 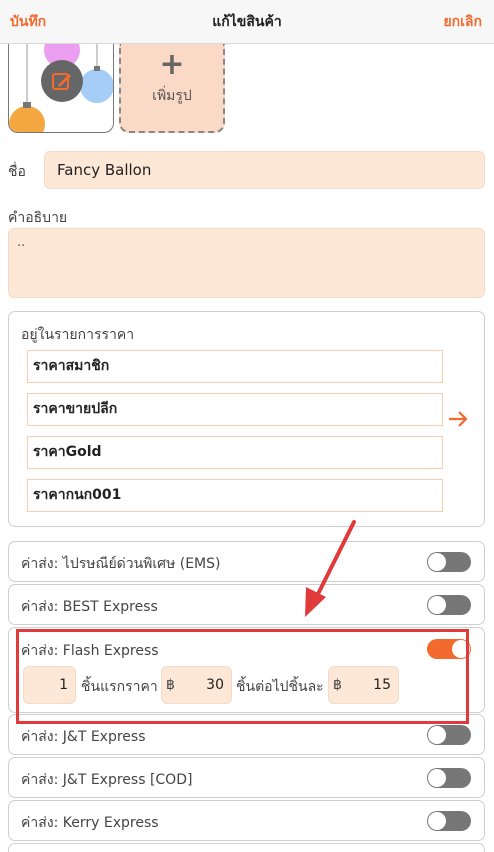 What do you see at coordinates (107, 780) in the screenshot?
I see `shipping-label: ค่าส่ง: J&T Express [COD]` at bounding box center [107, 780].